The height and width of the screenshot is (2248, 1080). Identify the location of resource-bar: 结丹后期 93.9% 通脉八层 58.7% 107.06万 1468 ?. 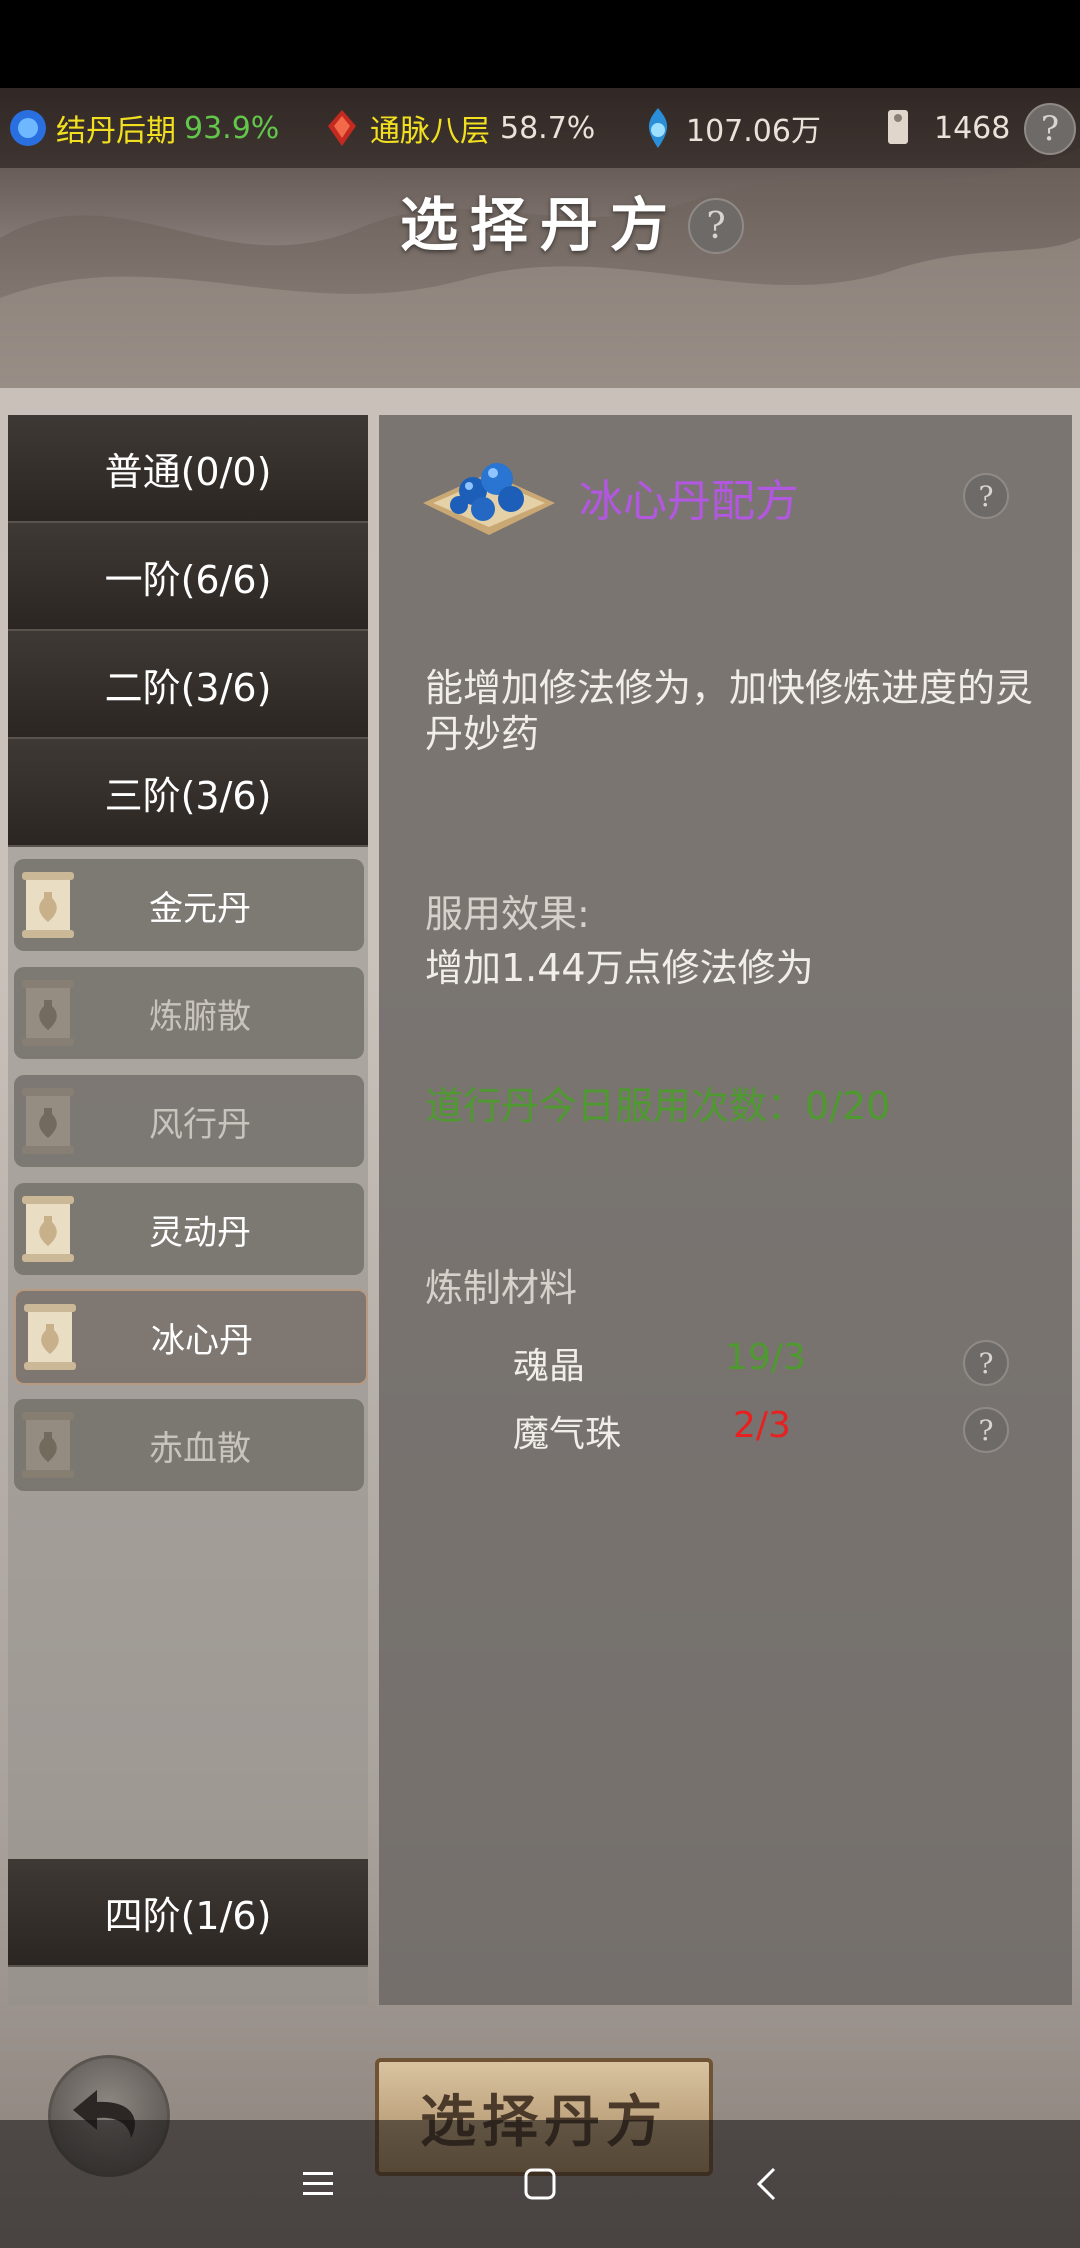
(540, 128).